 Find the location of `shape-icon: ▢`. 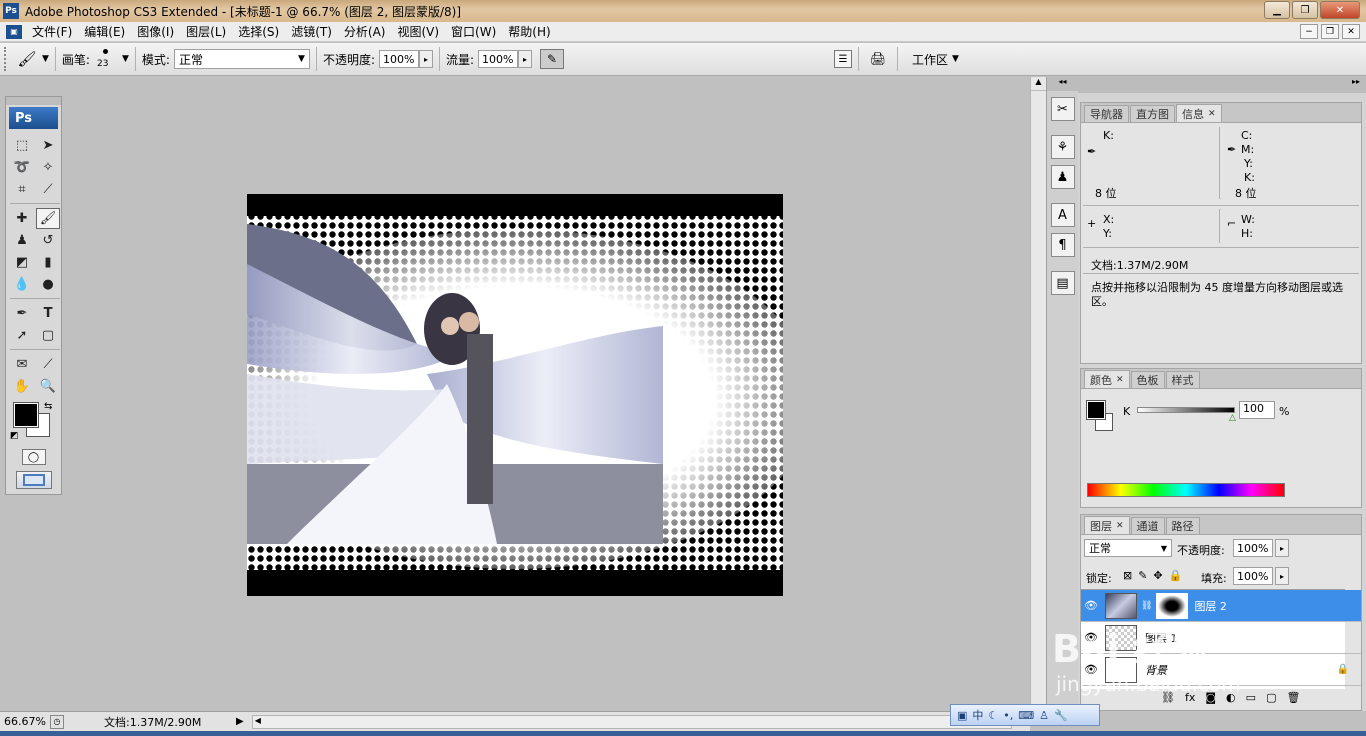

shape-icon: ▢ is located at coordinates (48, 335).